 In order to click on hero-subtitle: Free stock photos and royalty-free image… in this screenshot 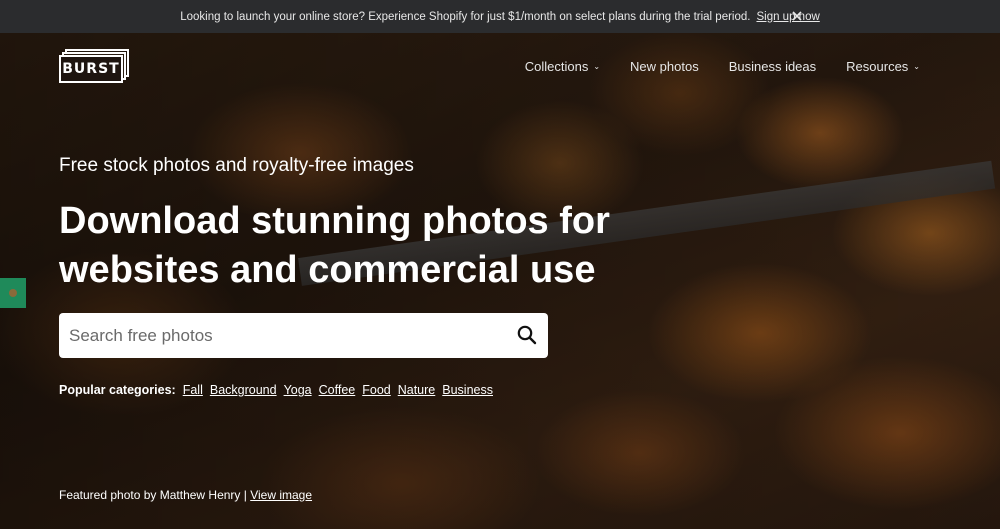, I will do `click(236, 165)`.